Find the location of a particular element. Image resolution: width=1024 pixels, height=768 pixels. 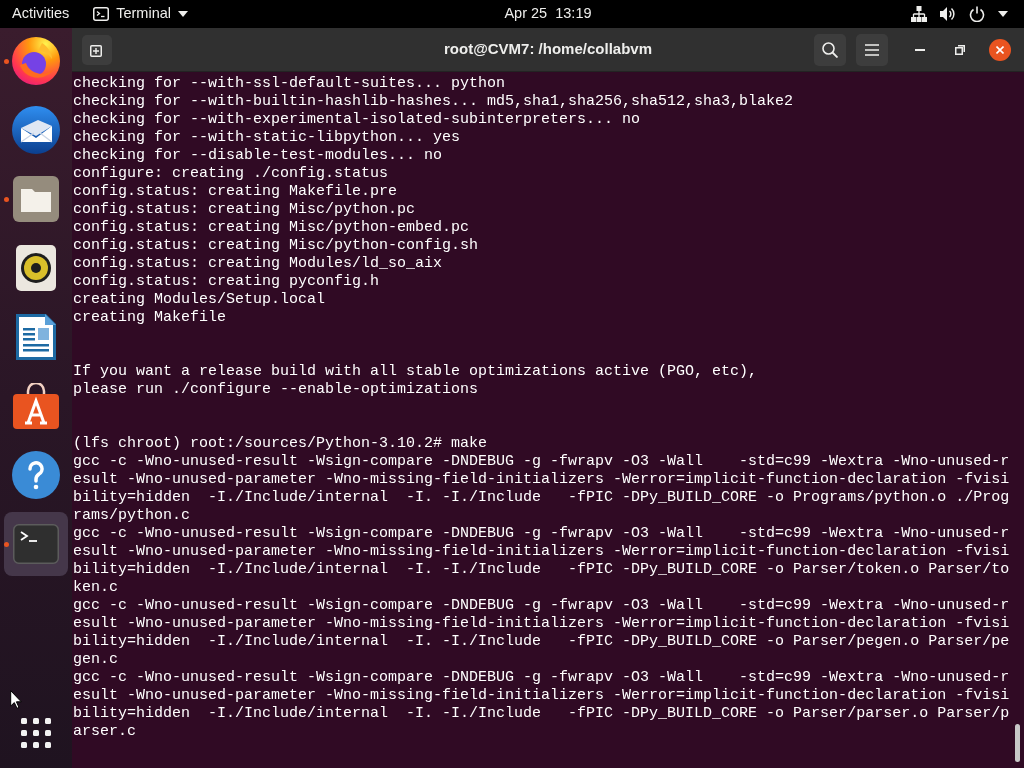

terminal-line: If you want a release build with all stable optimizations active (PGO, etc), is located at coordinates (415, 372).